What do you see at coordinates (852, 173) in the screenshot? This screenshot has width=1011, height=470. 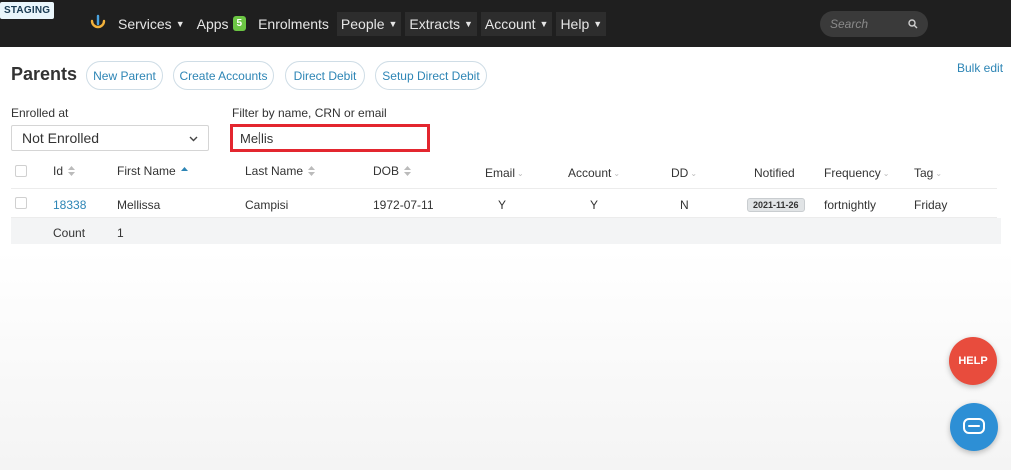 I see `col-frequency-label: Frequency` at bounding box center [852, 173].